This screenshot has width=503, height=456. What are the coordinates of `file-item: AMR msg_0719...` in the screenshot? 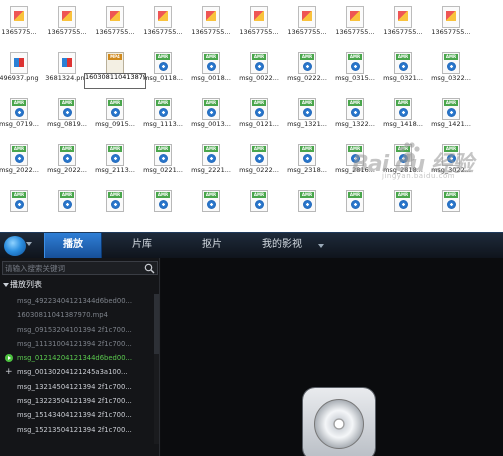 It's located at (22, 117).